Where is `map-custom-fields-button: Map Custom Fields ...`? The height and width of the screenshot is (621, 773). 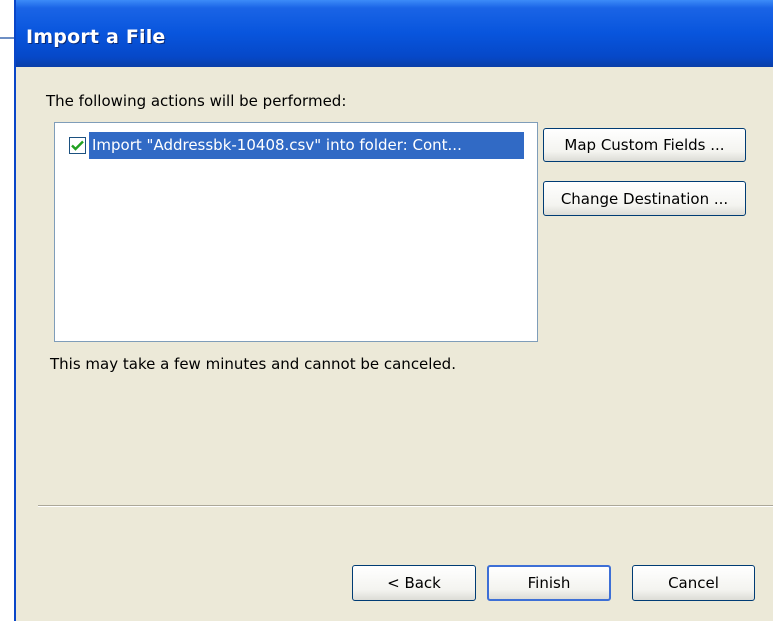
map-custom-fields-button: Map Custom Fields ... is located at coordinates (644, 145).